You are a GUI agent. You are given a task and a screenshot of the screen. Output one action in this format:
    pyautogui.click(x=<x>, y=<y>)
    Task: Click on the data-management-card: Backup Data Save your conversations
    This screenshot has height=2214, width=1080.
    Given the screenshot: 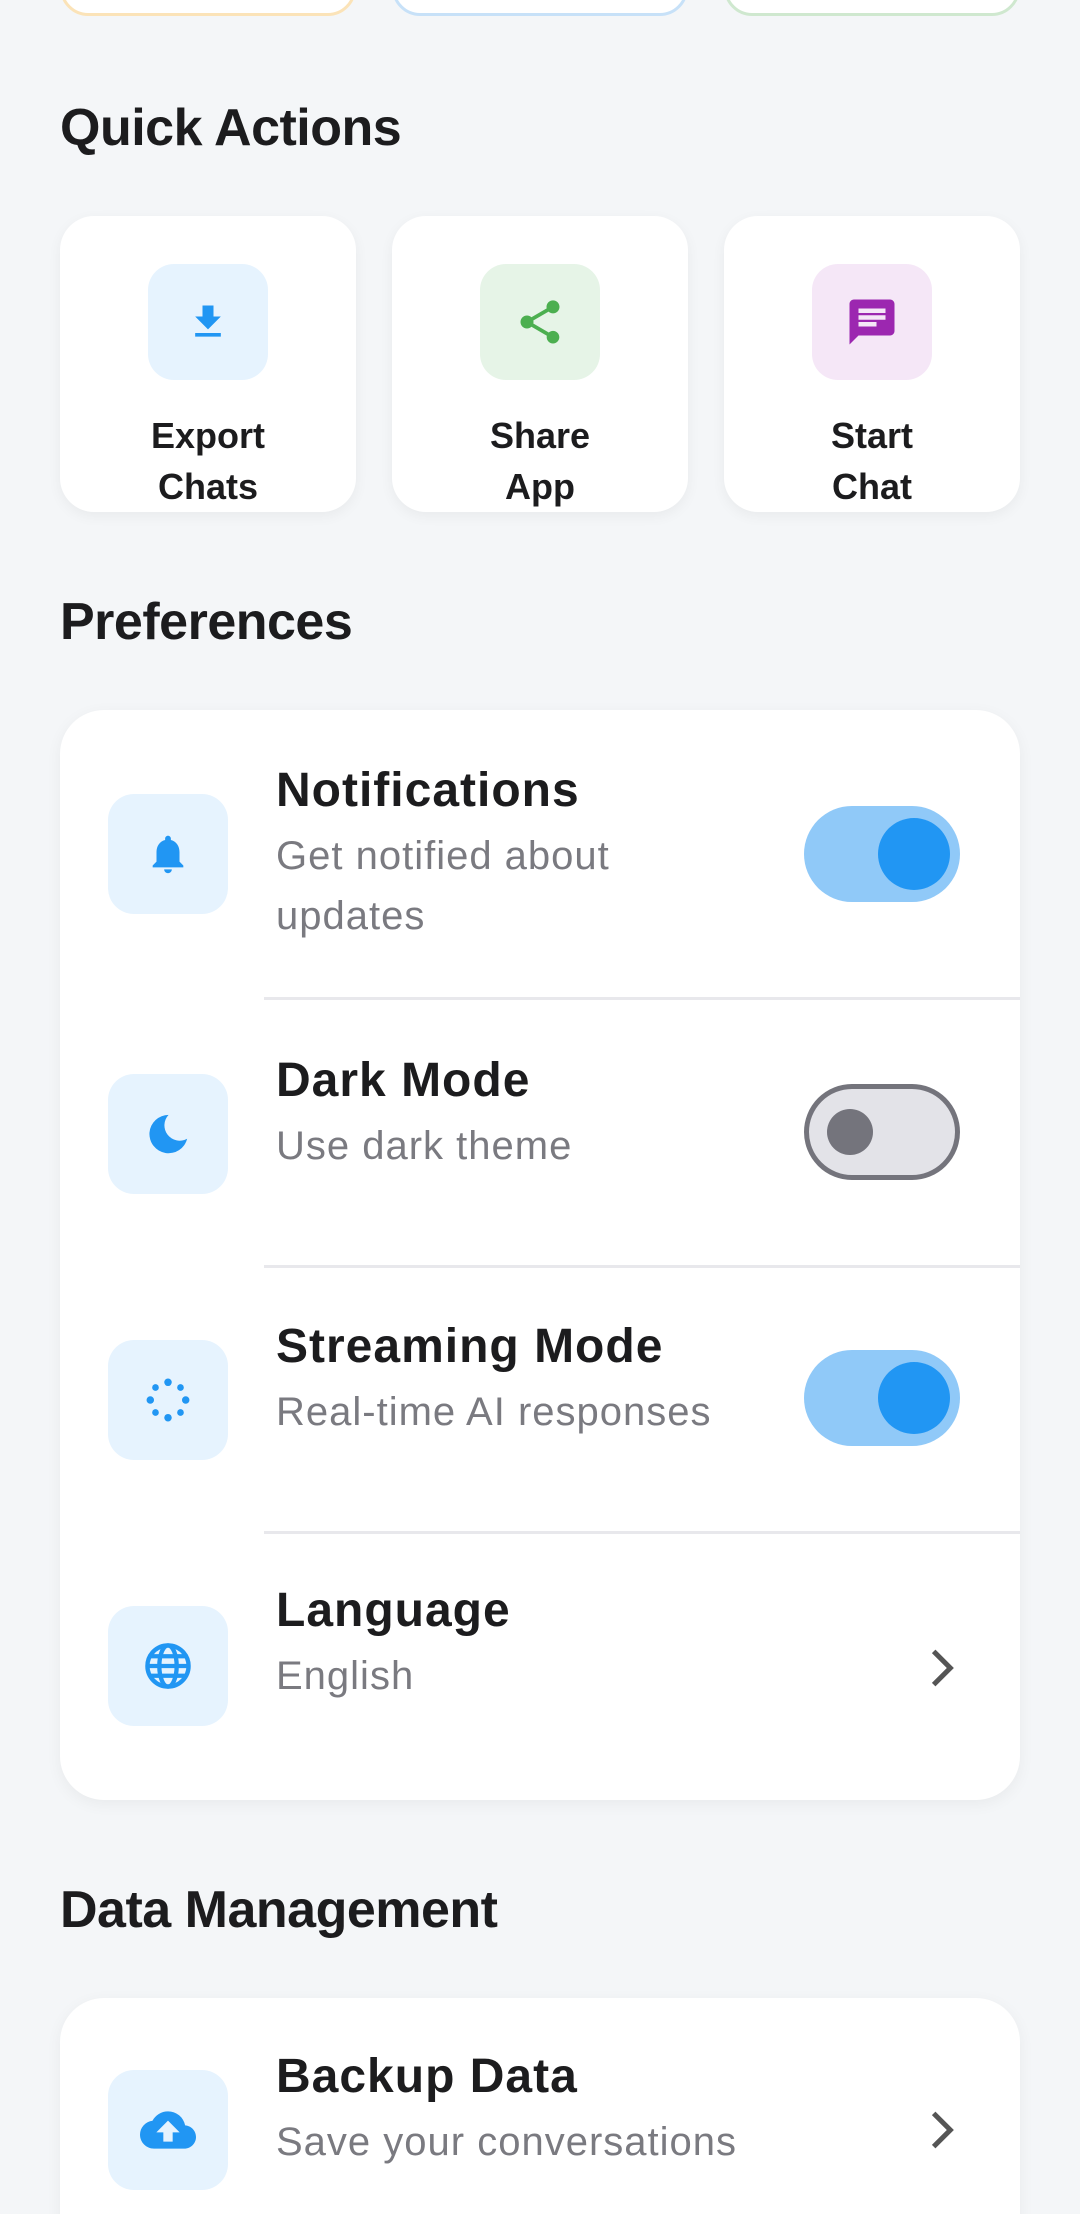 What is the action you would take?
    pyautogui.click(x=540, y=2106)
    